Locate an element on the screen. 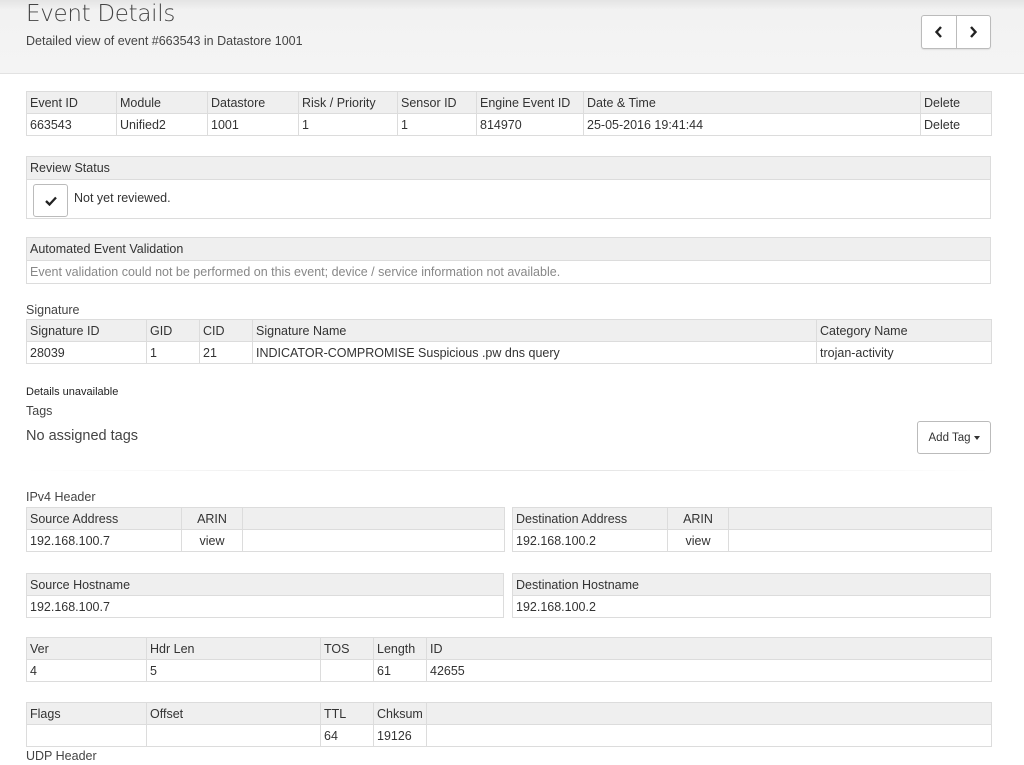 This screenshot has width=1024, height=765. sensor-id-cell: 1 is located at coordinates (437, 124).